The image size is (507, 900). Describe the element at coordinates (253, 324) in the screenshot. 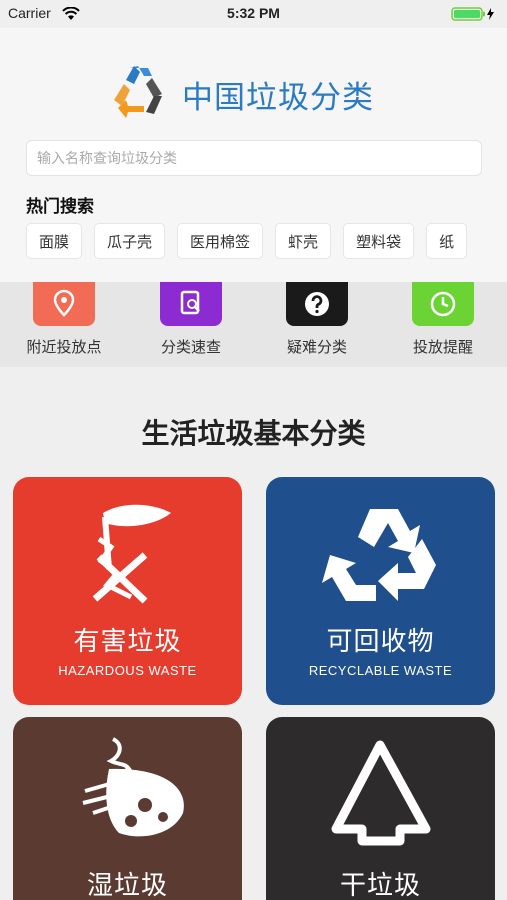

I see `quick-actions: 附近投放点 分类速查 疑难分类 投放提醒` at that location.